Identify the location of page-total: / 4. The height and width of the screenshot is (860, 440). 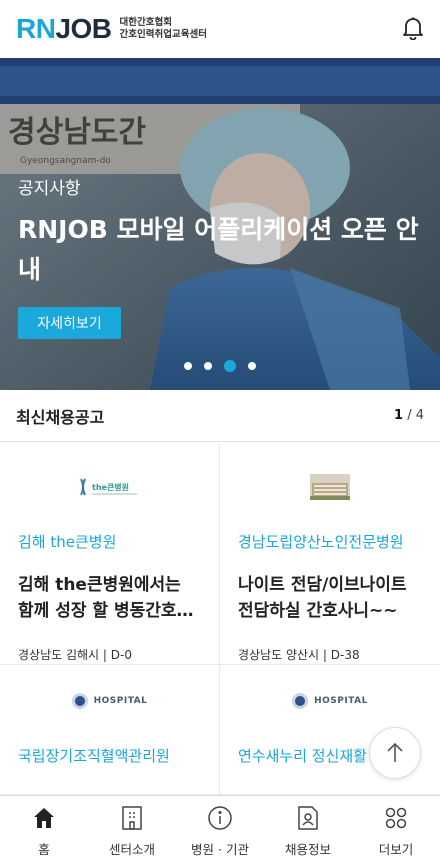
(415, 415).